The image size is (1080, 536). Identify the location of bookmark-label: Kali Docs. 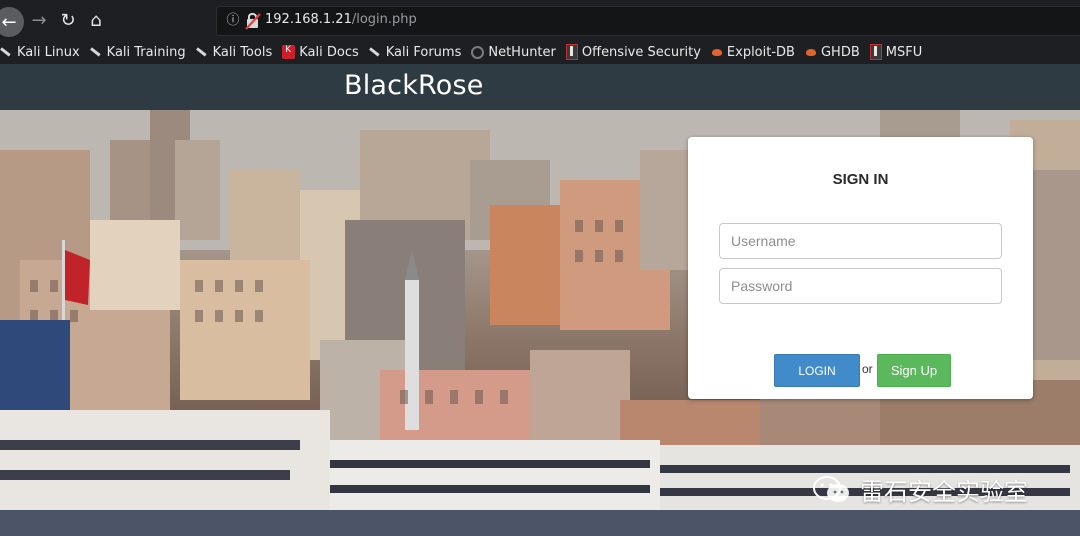
(329, 52).